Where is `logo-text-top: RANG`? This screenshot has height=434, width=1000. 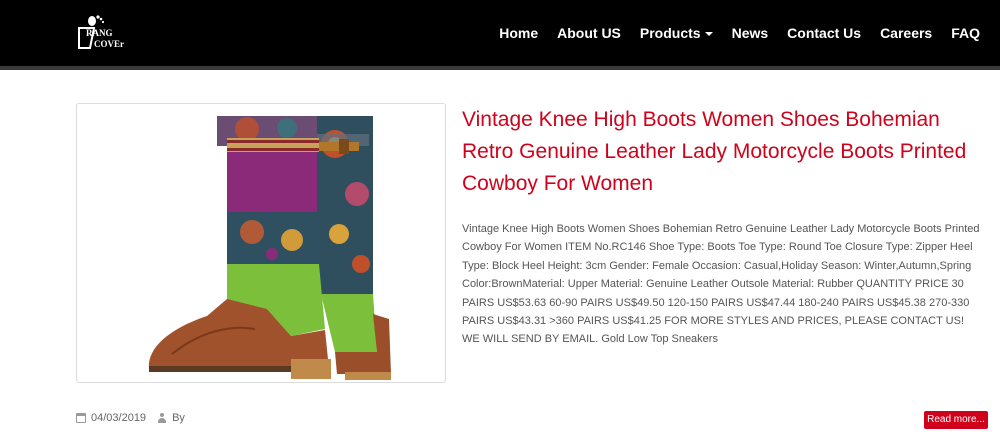
logo-text-top: RANG is located at coordinates (99, 33).